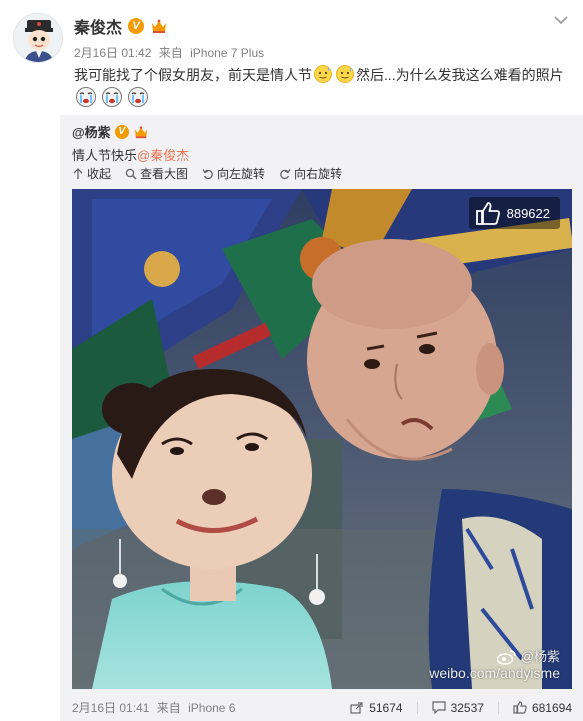  I want to click on photo-like-badge: 889622, so click(514, 213).